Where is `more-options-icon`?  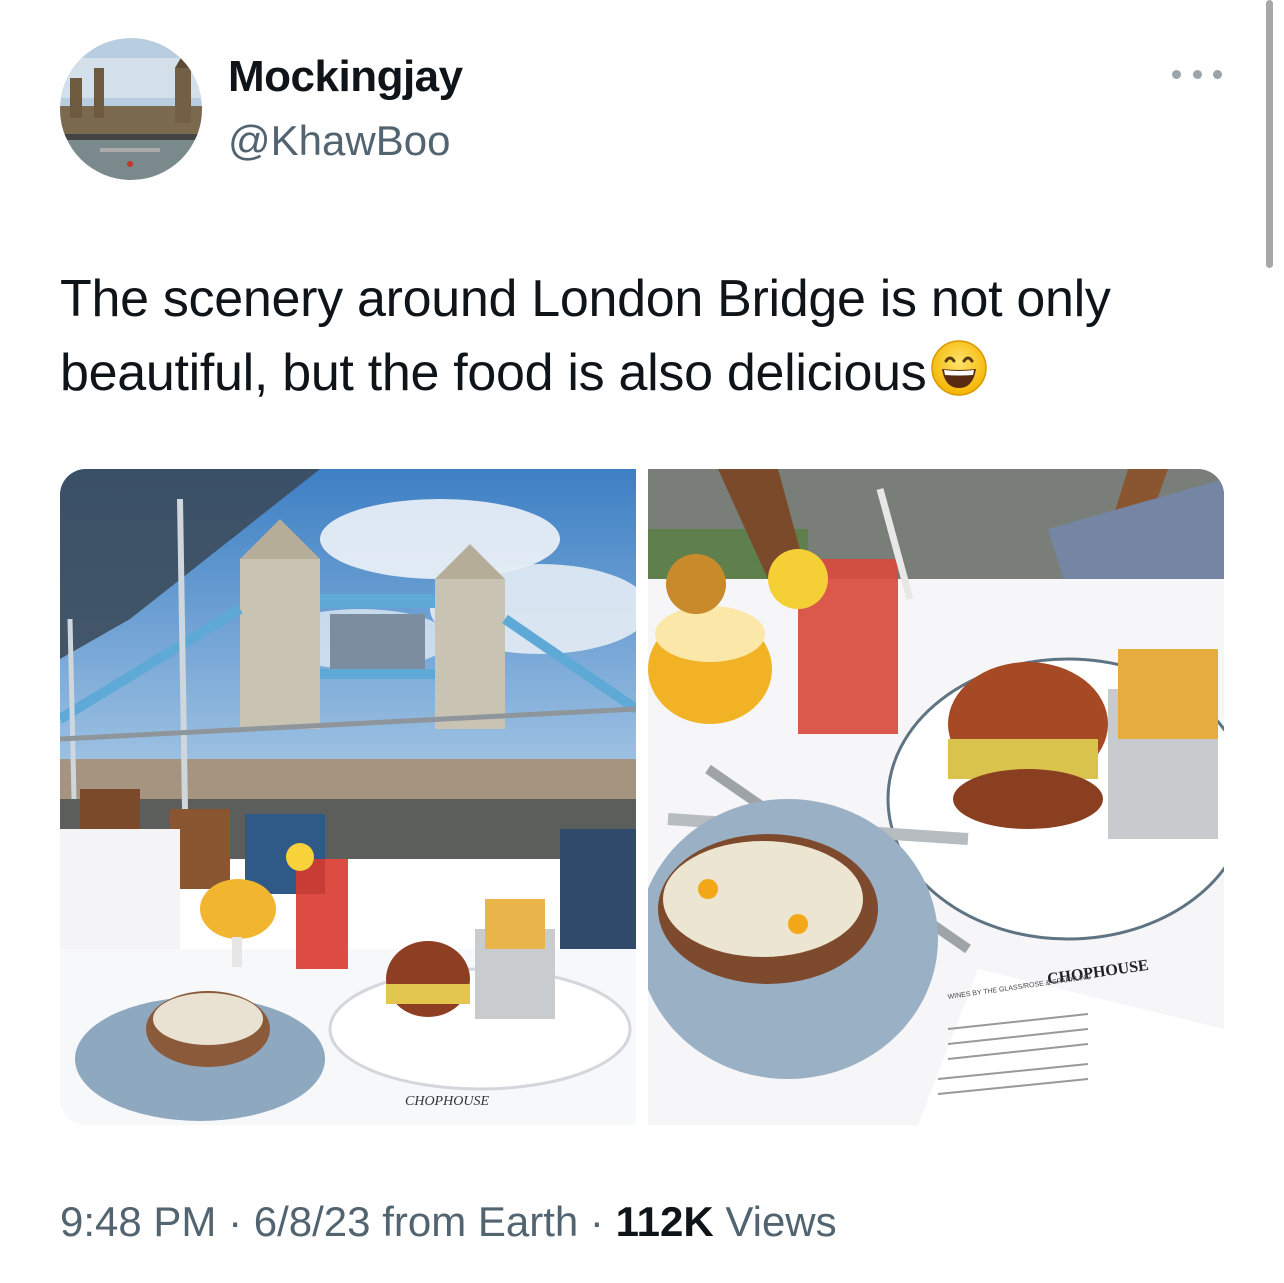 more-options-icon is located at coordinates (1197, 74).